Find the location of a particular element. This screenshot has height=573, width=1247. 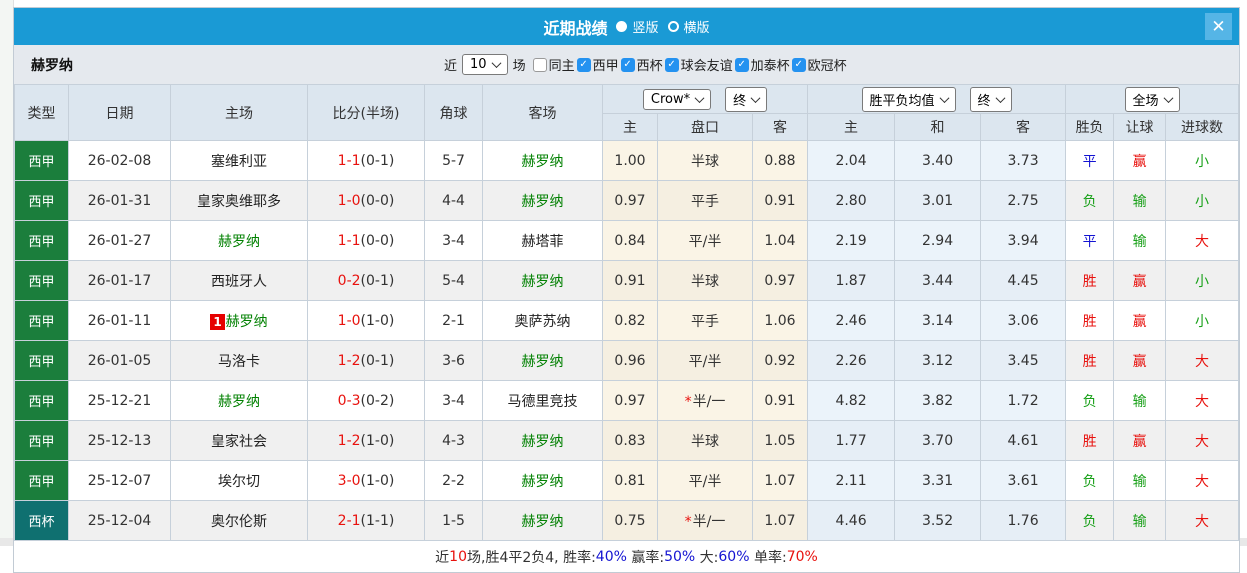

eu-odds-stage-select: 终 is located at coordinates (991, 99).